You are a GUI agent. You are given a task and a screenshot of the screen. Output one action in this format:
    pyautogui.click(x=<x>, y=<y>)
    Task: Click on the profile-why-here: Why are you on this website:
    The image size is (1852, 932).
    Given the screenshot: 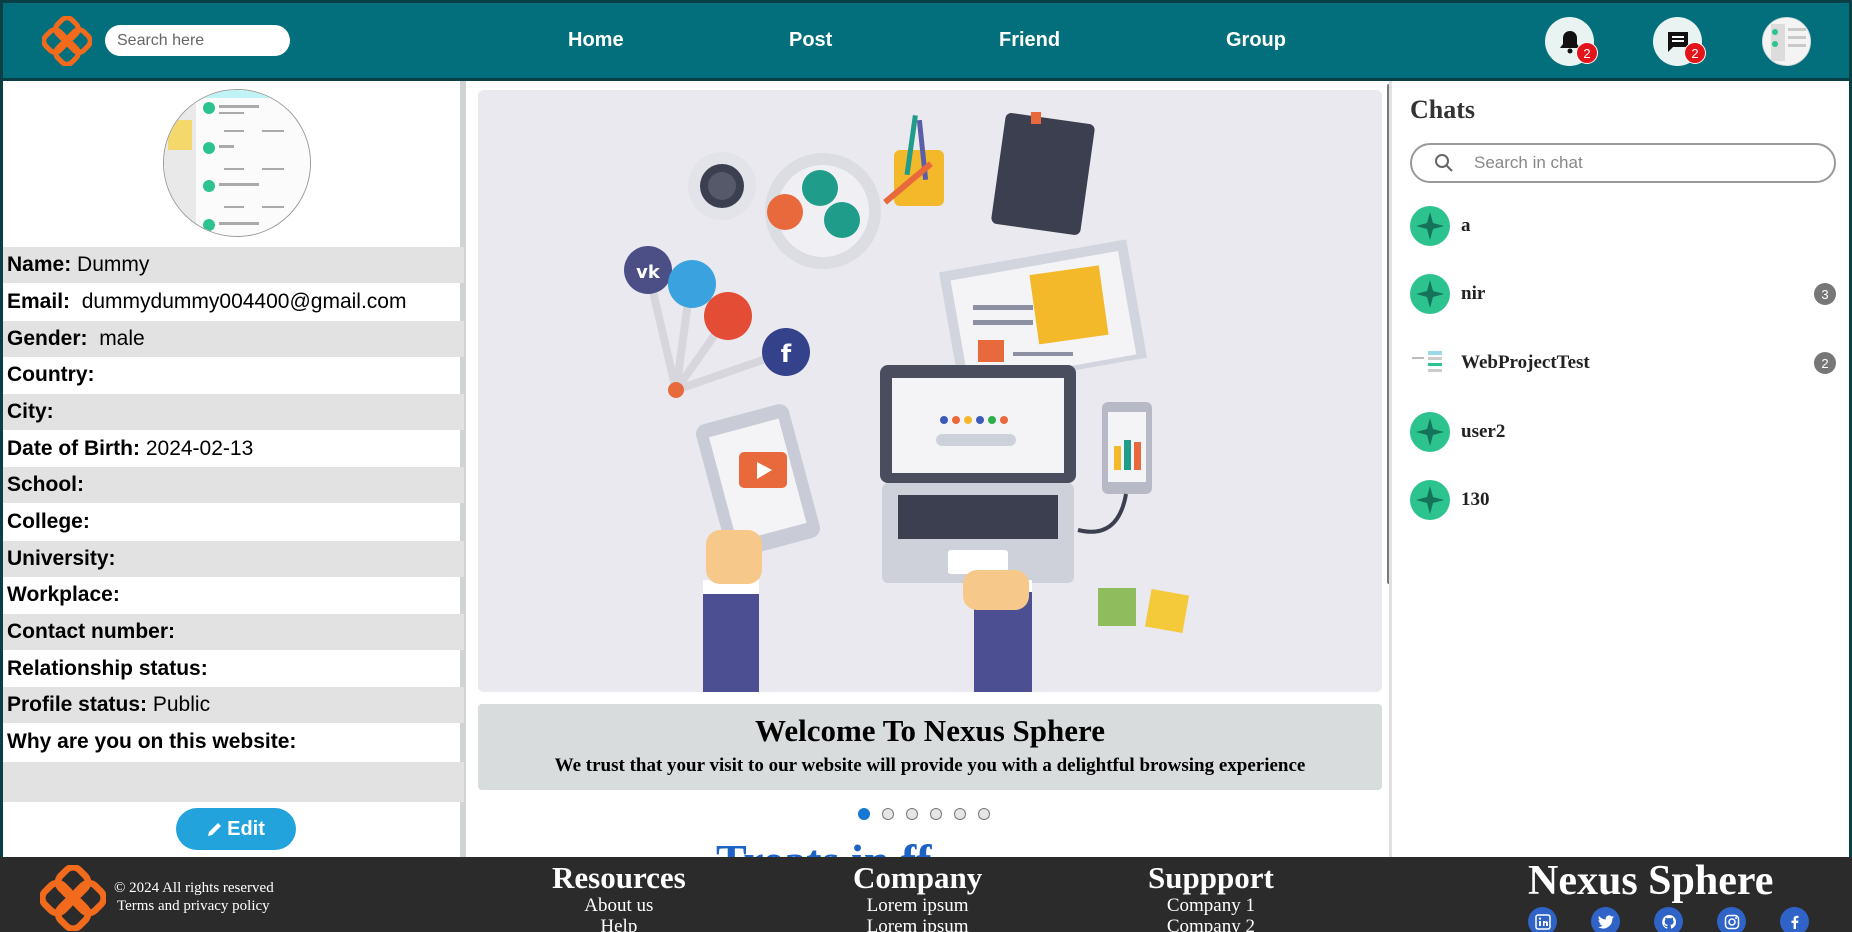 What is the action you would take?
    pyautogui.click(x=152, y=741)
    